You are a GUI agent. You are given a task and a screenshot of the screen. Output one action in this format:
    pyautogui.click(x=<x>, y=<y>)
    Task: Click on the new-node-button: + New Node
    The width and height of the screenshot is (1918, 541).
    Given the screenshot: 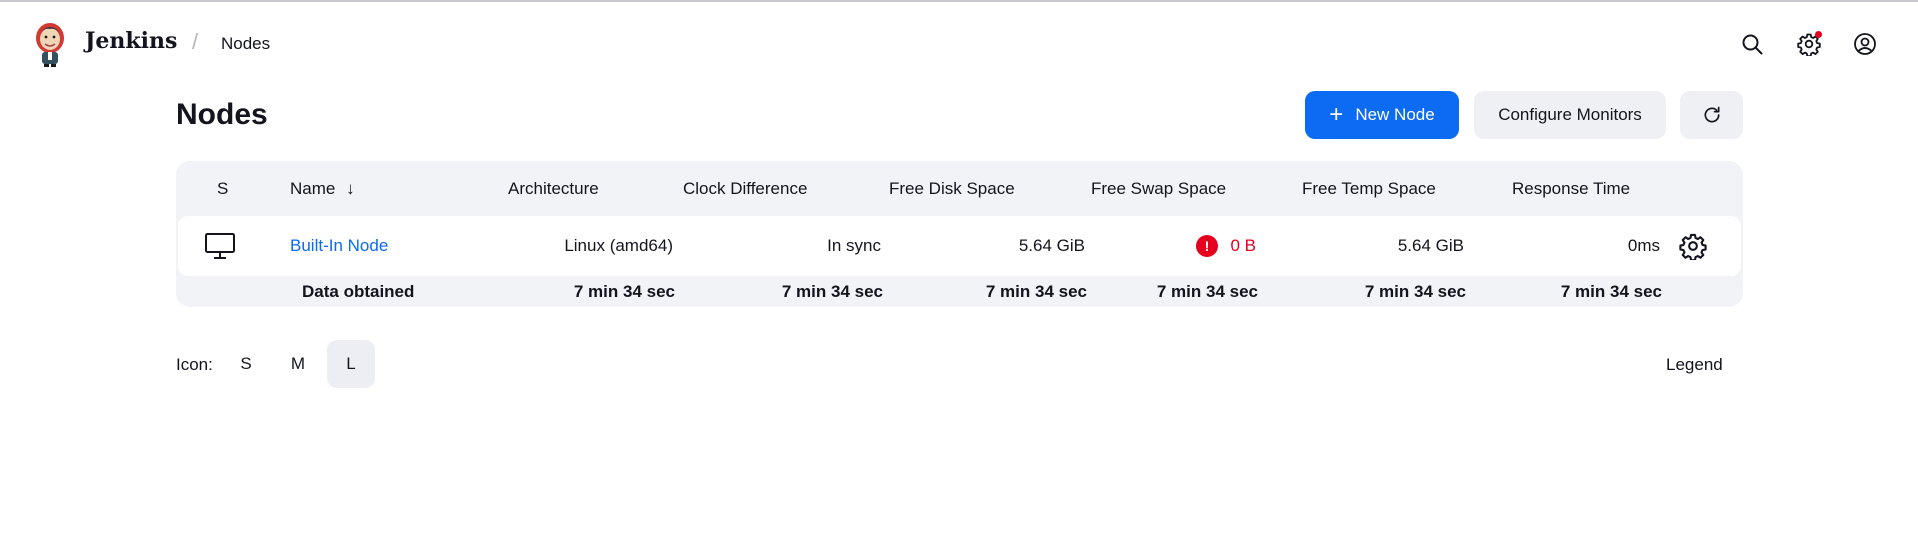 What is the action you would take?
    pyautogui.click(x=1382, y=115)
    